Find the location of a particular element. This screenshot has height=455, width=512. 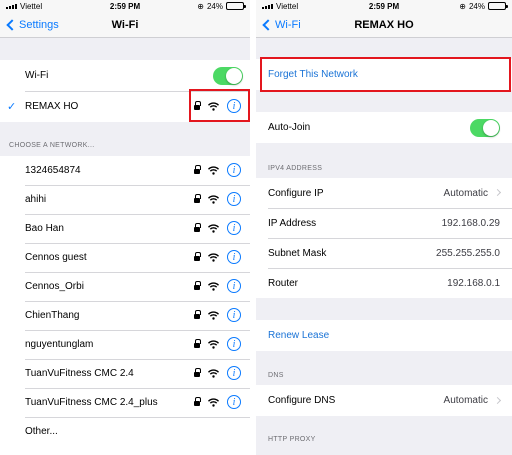

network-row: nguyentunglam i is located at coordinates (125, 344).